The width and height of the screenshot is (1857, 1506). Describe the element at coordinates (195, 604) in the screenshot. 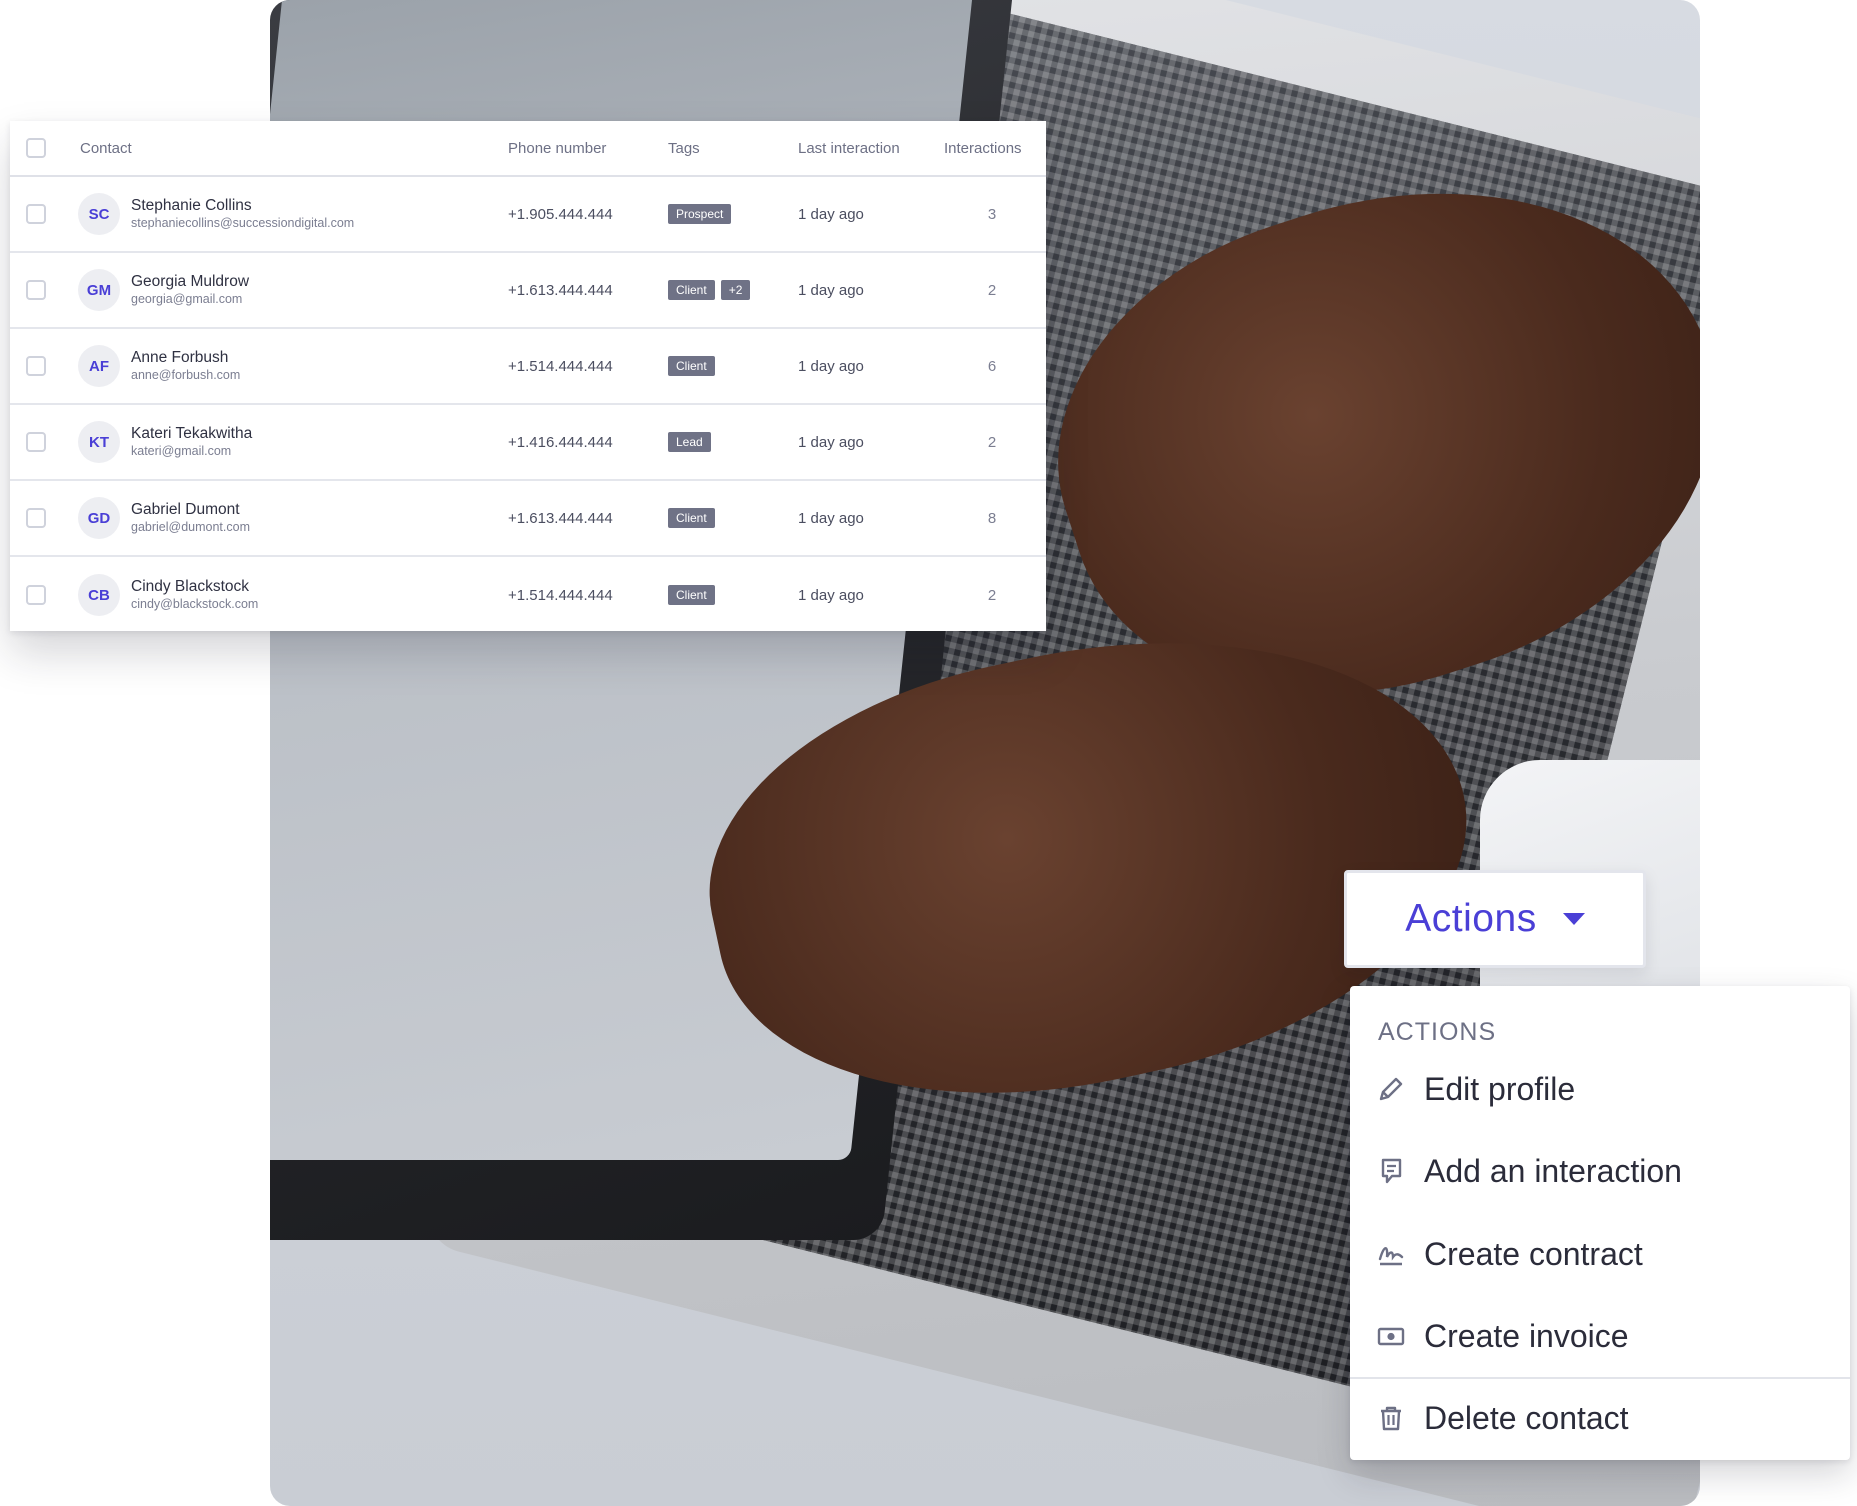

I see `contact-email: cindy@blackstock.com` at that location.